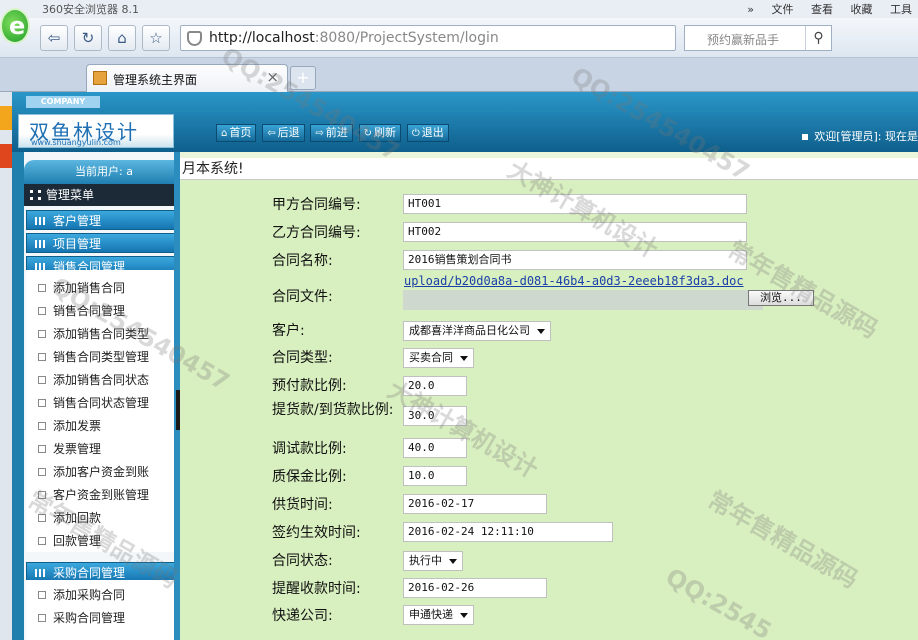  I want to click on contract-name-input: 2016销售策划合同书, so click(575, 260).